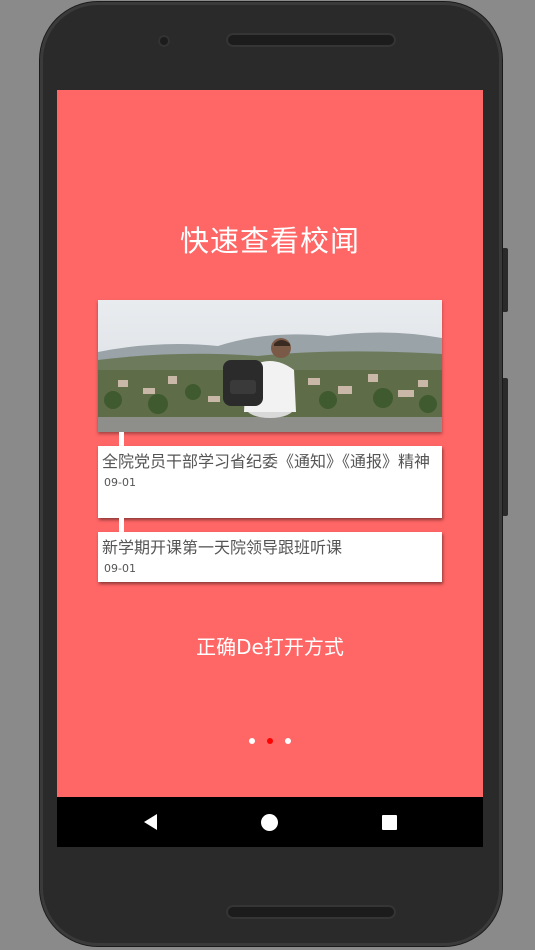  I want to click on photo-backpacker-icon, so click(270, 366).